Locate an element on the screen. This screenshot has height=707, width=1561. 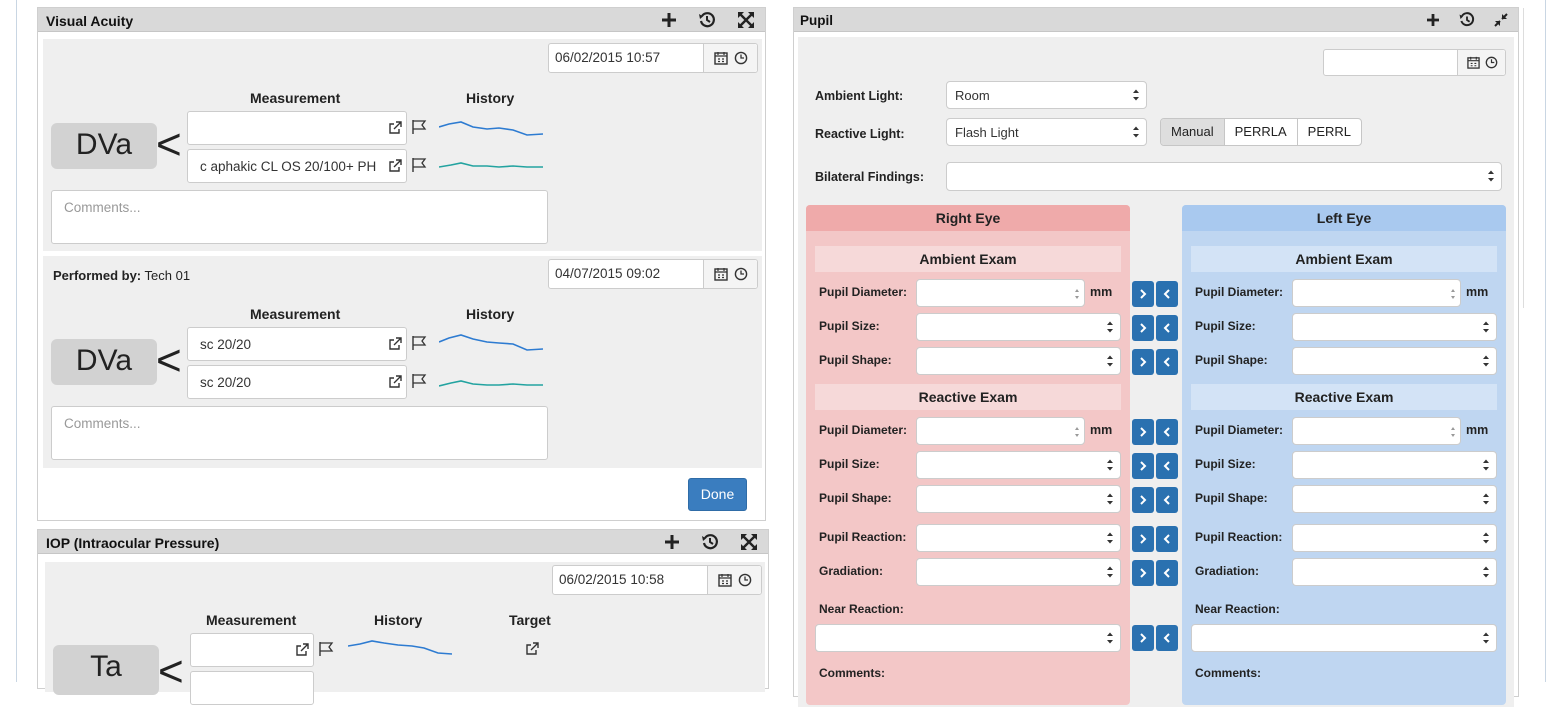
right-ambient-size-select is located at coordinates (1018, 327).